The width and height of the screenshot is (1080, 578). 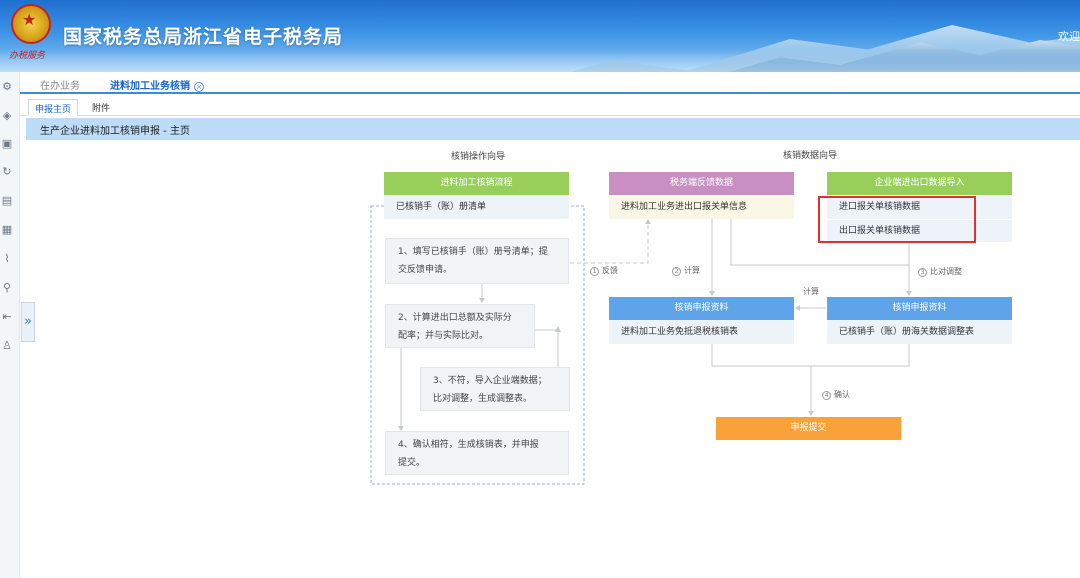 I want to click on submit-declaration-button: 申报提交, so click(x=808, y=428).